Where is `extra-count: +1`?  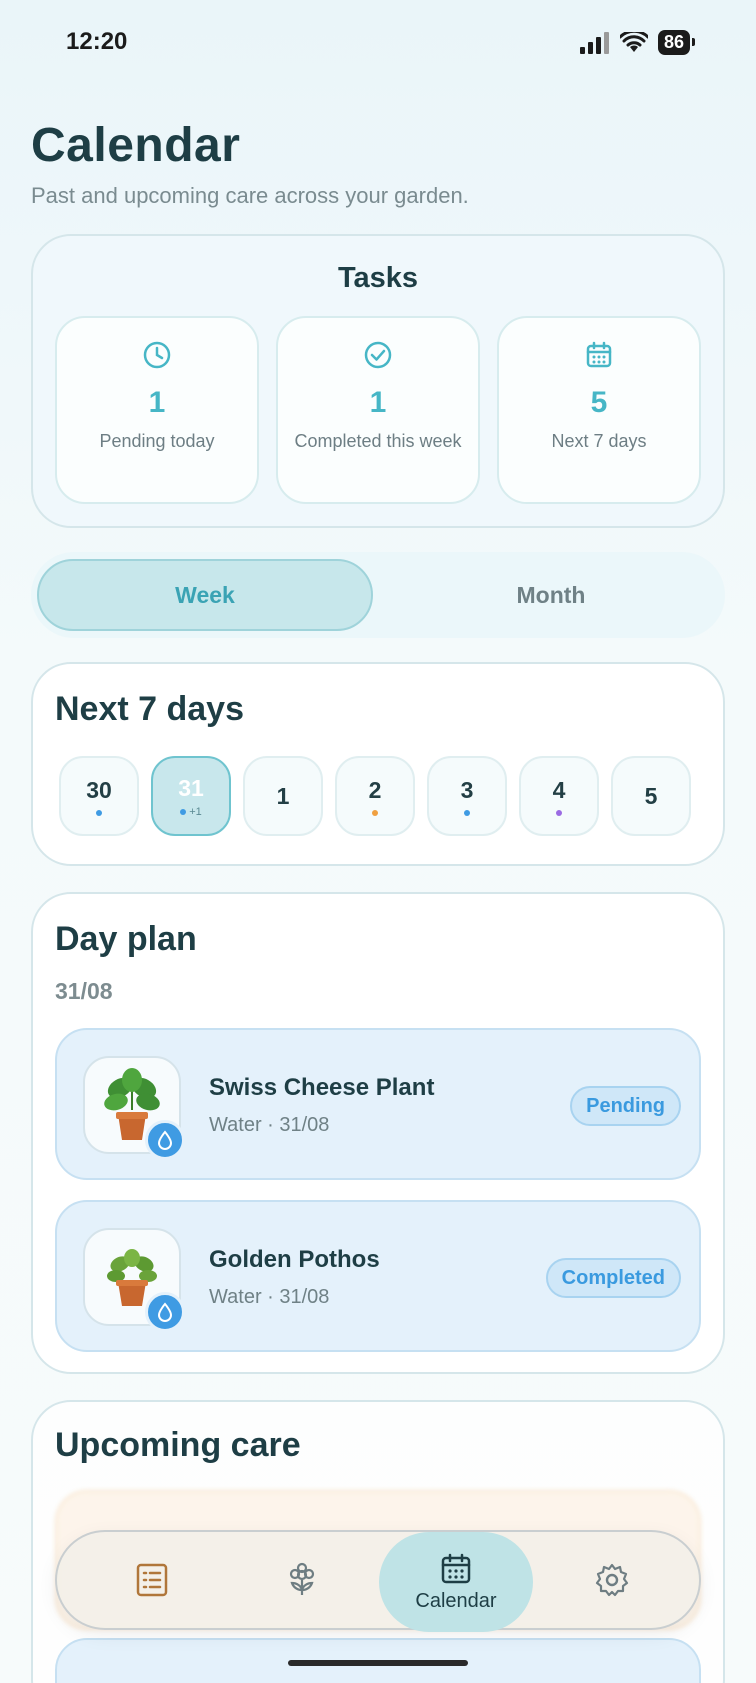 extra-count: +1 is located at coordinates (195, 811).